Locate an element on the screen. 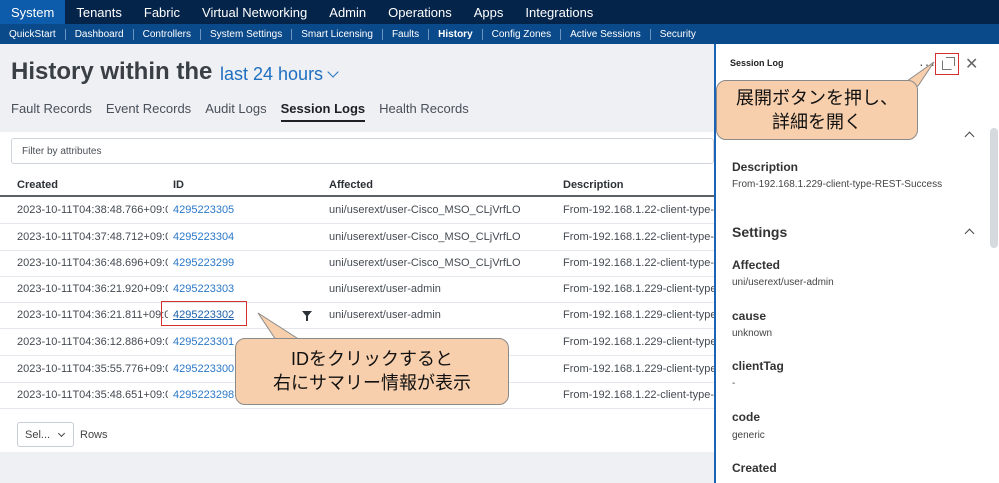 This screenshot has height=483, width=999. cell-id-link: 4295223298 is located at coordinates (203, 395).